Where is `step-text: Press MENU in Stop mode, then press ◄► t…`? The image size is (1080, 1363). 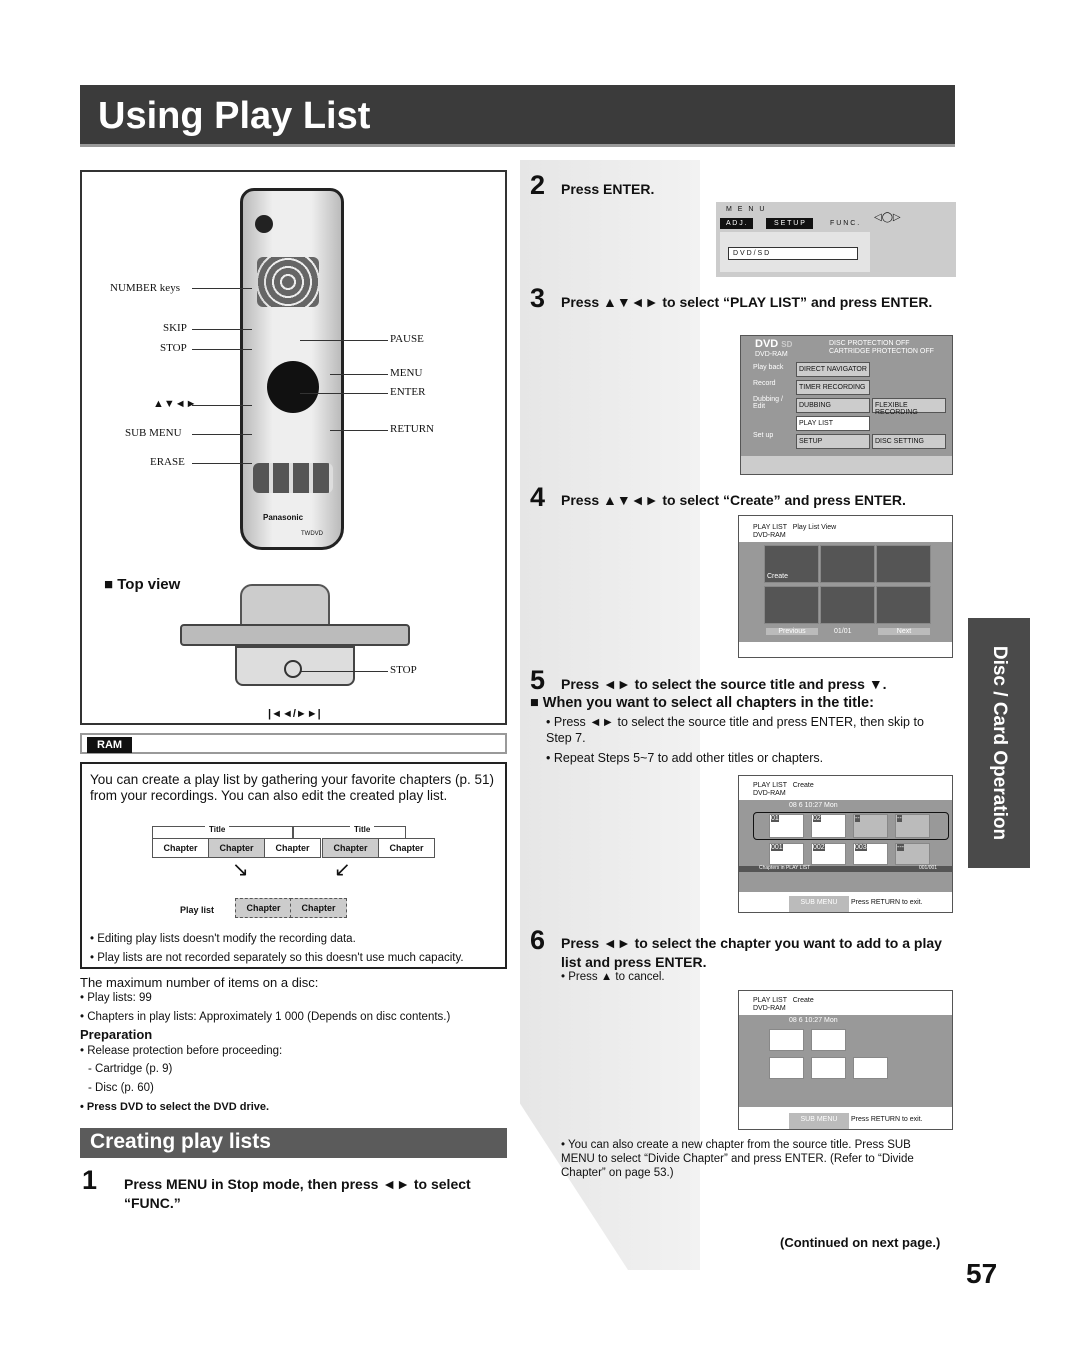
step-text: Press MENU in Stop mode, then press ◄► t… is located at coordinates (297, 1193).